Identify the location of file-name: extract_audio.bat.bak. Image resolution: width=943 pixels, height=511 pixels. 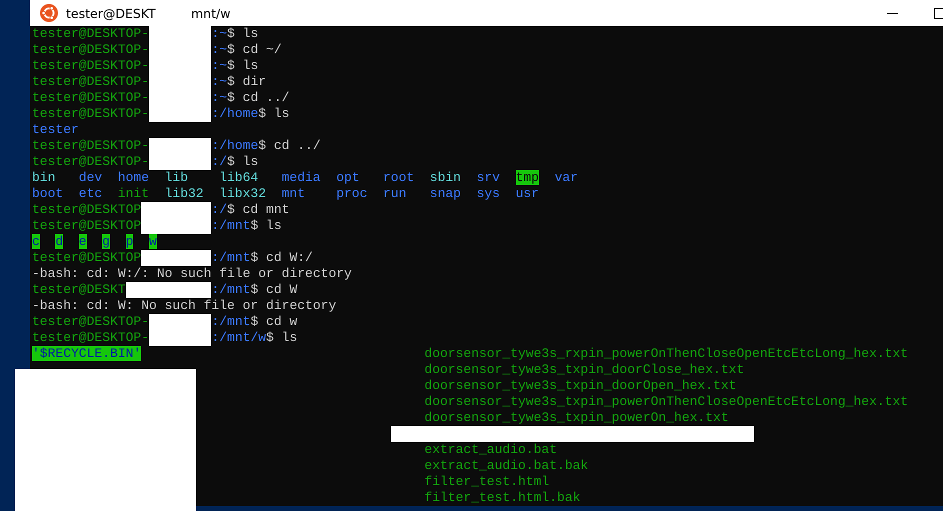
(506, 466).